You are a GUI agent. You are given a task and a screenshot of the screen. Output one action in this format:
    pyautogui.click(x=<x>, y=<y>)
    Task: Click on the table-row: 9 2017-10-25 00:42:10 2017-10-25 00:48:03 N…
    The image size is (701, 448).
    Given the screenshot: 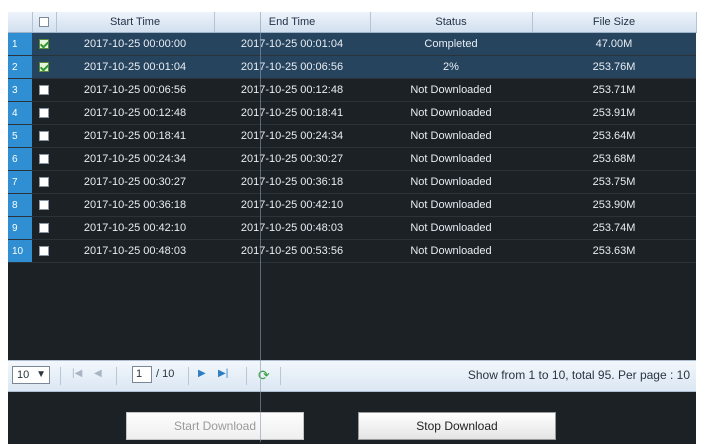 What is the action you would take?
    pyautogui.click(x=352, y=228)
    